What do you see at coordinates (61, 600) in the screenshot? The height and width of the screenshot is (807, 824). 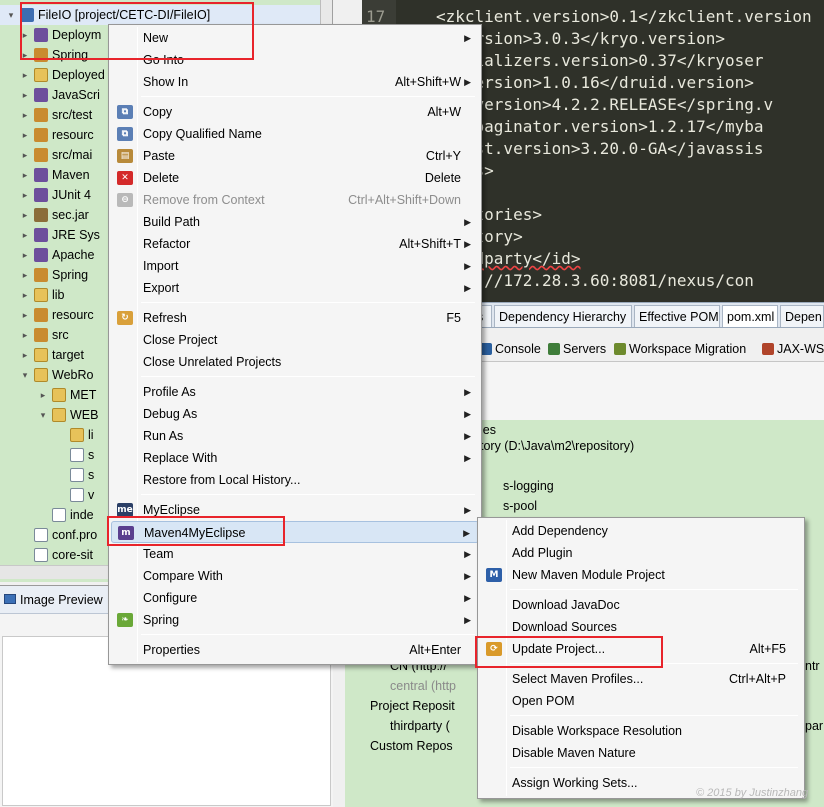 I see `image-preview-title: Image Preview` at bounding box center [61, 600].